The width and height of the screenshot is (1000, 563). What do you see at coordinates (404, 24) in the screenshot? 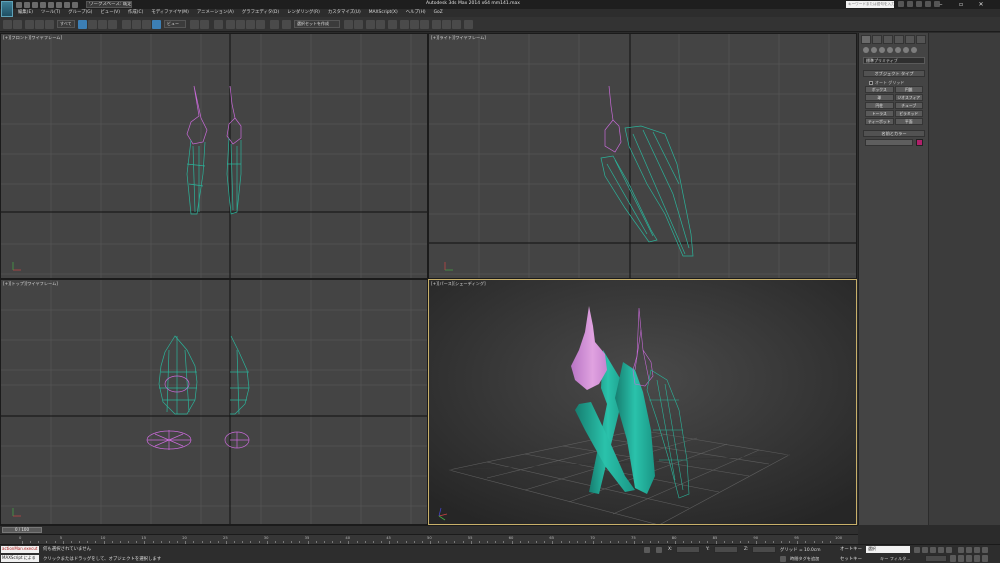
I see `curve-editor-icon` at bounding box center [404, 24].